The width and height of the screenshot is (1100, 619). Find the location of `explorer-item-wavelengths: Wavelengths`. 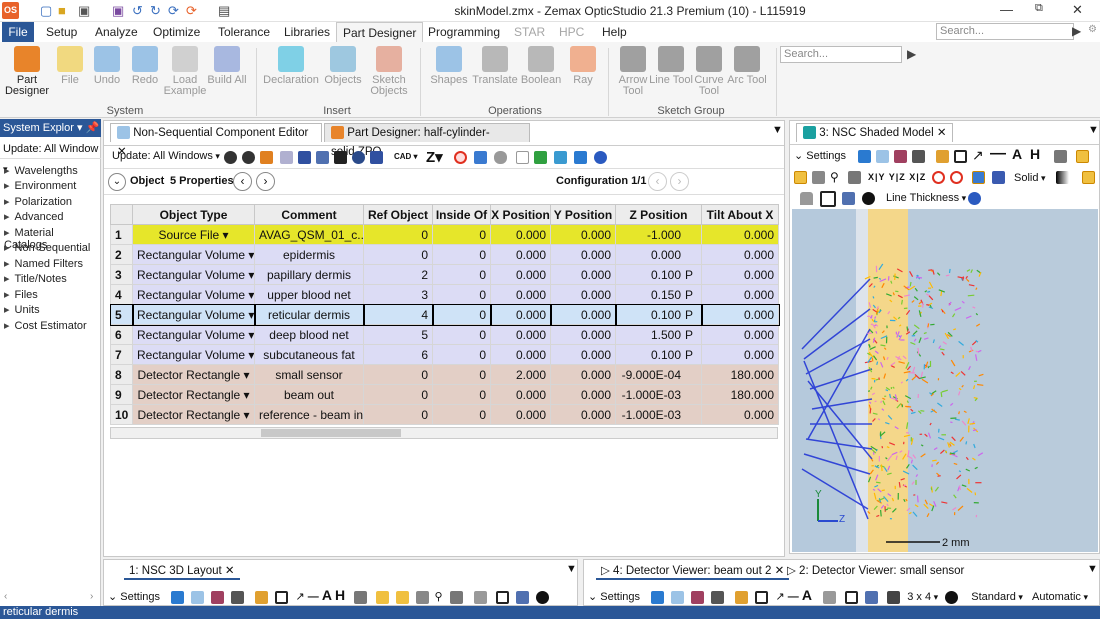

explorer-item-wavelengths: Wavelengths is located at coordinates (41, 170).